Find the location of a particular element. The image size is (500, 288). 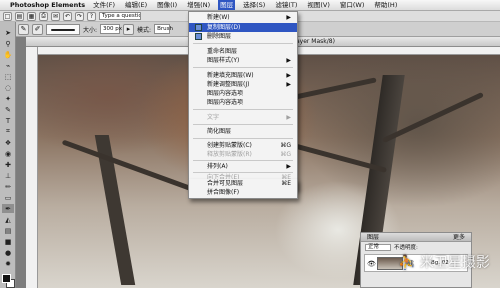

brush-tool-icon: ✎ is located at coordinates (23, 29).